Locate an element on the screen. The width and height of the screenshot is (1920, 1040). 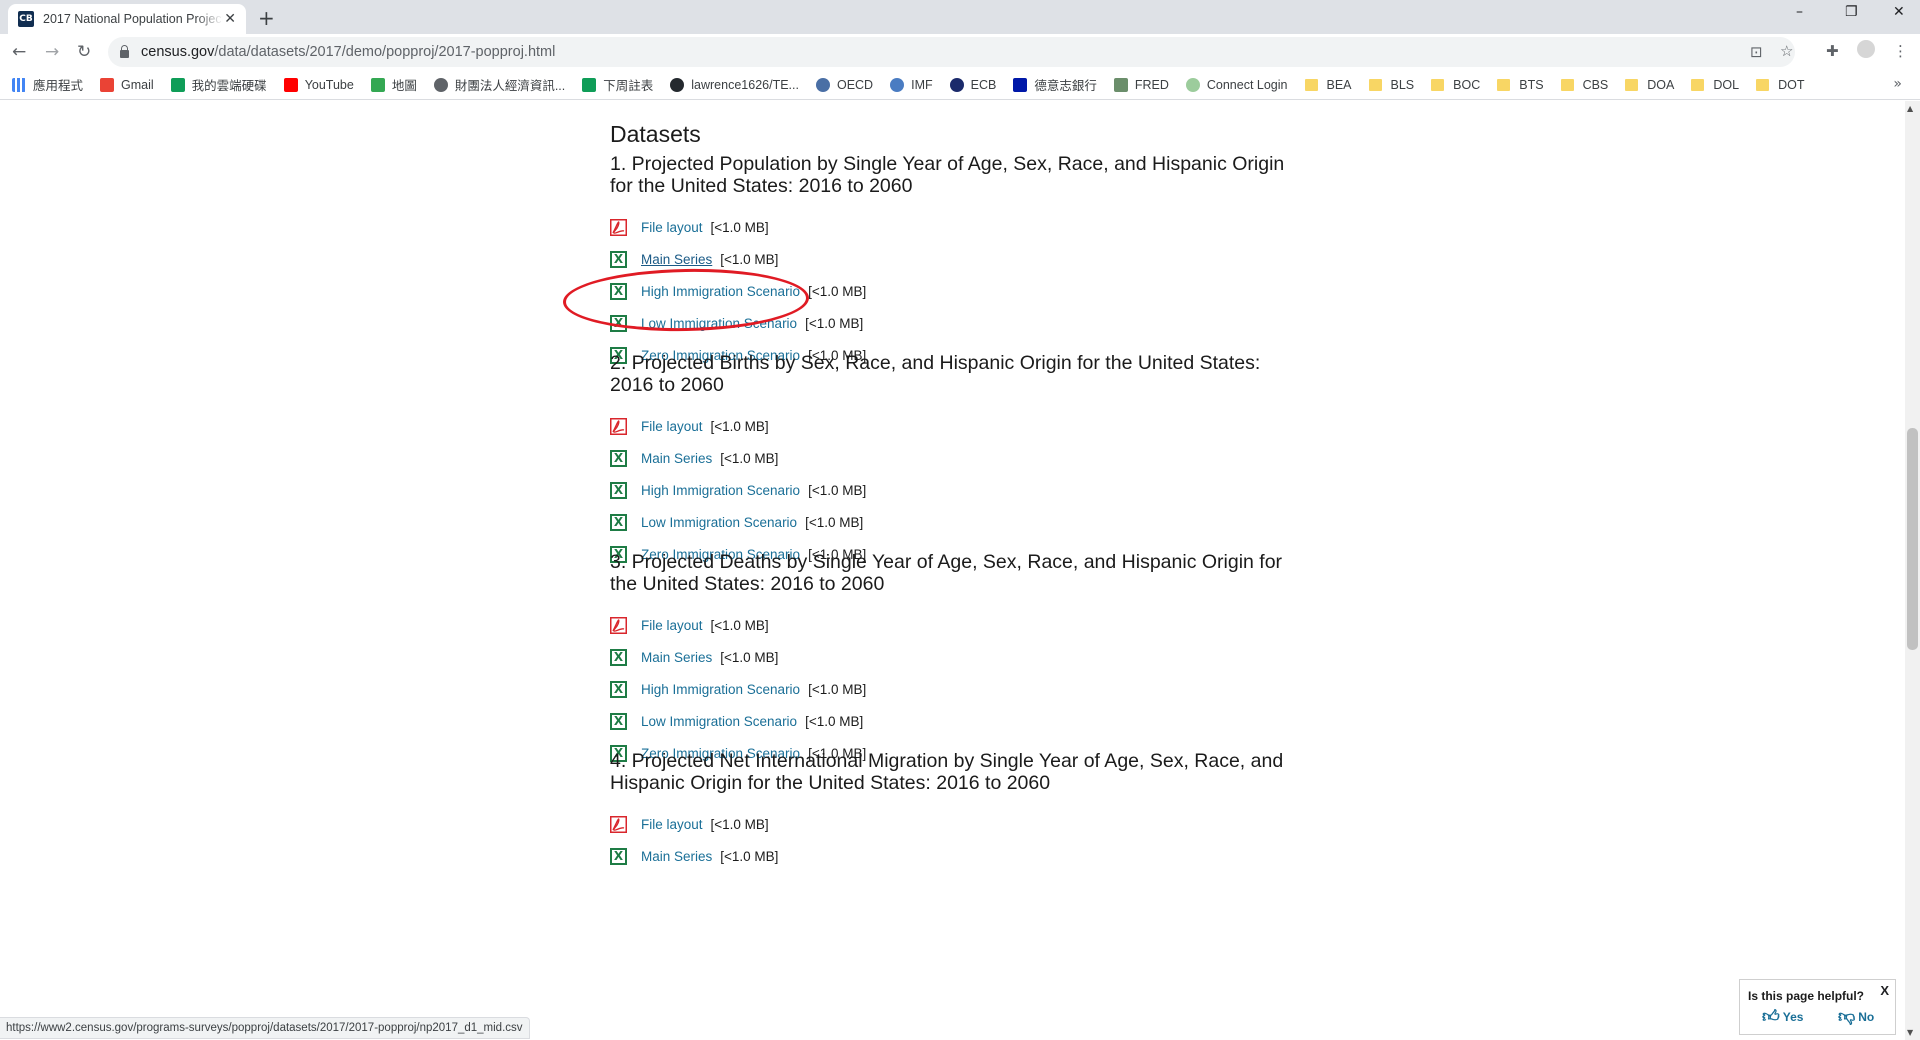
menu-kebab-icon: ⋮ is located at coordinates (1900, 51).